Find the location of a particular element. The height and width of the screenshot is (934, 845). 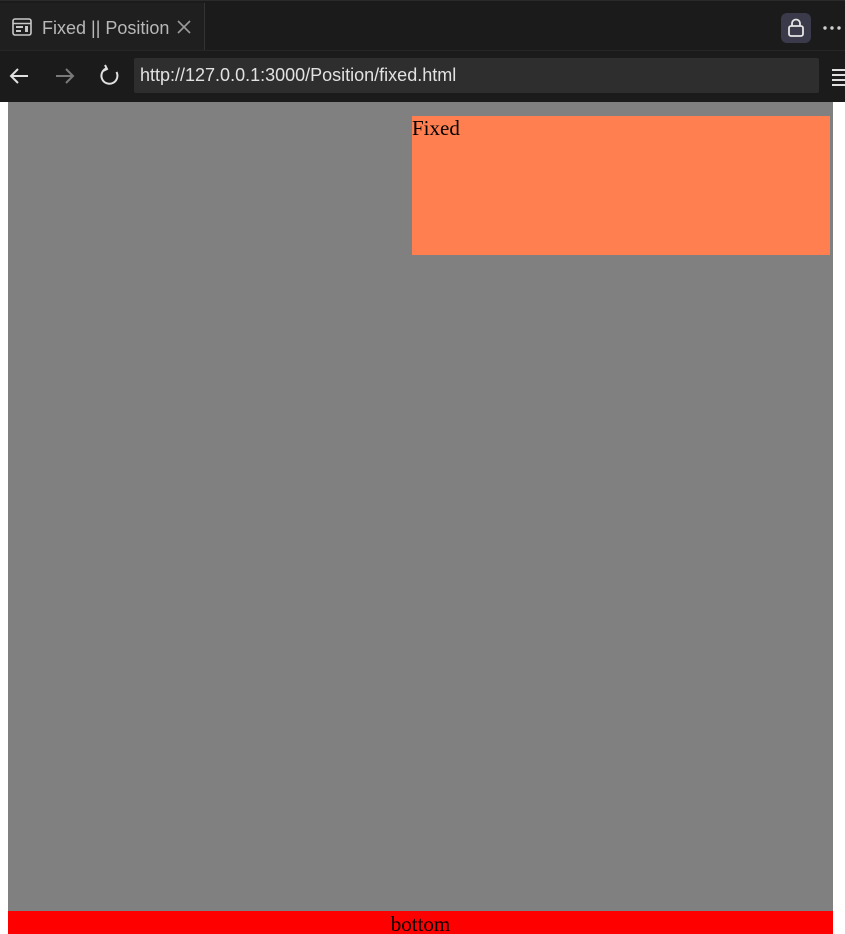

fixed-box-label: Fixed is located at coordinates (436, 128).